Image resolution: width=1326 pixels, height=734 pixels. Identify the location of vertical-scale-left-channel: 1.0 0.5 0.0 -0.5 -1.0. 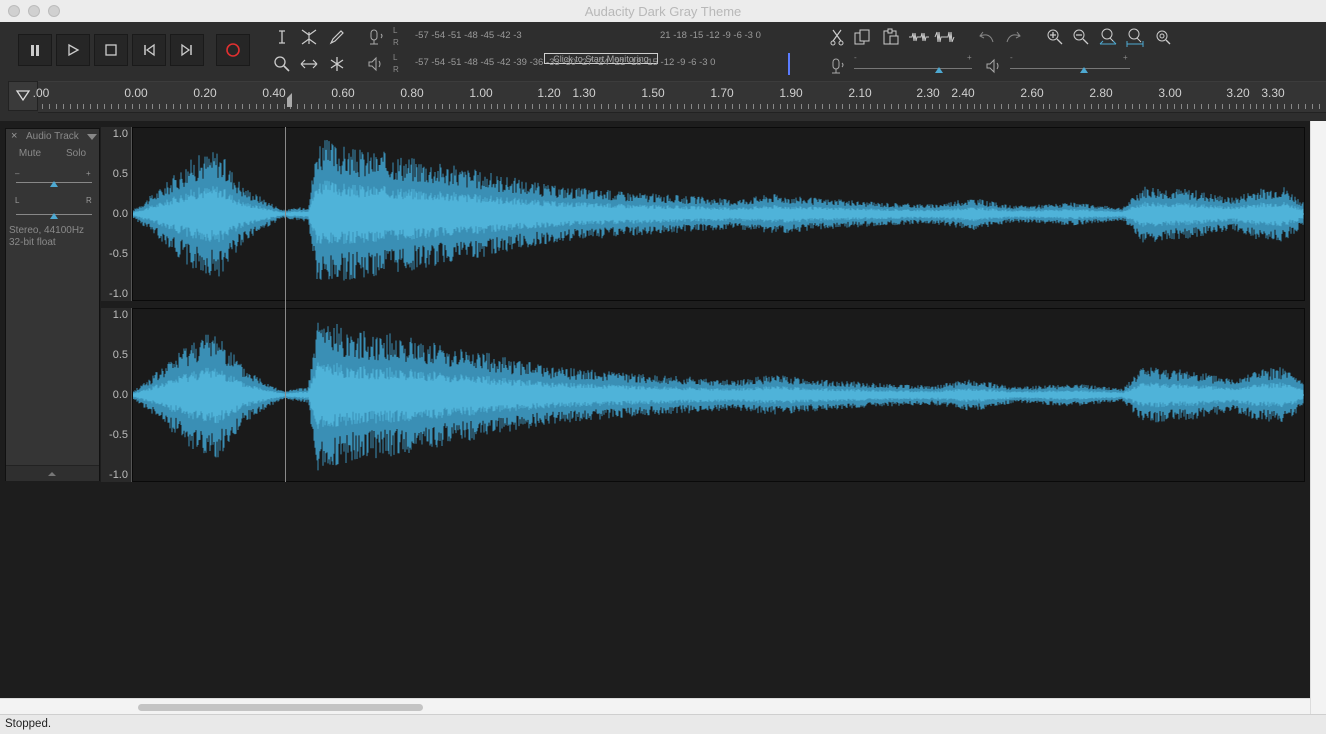
(116, 214).